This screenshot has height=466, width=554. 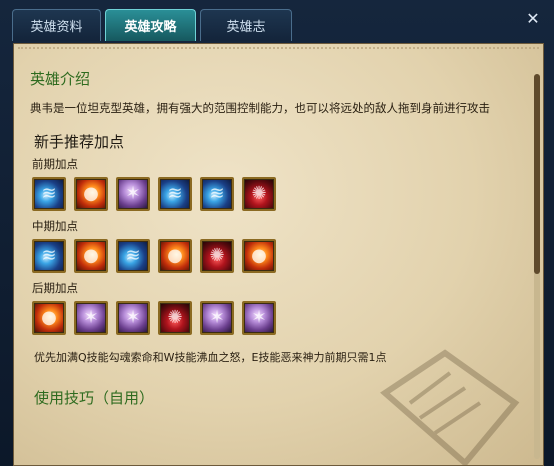 I want to click on tab-bar: 英雄资料 英雄攻略 英雄志 ✕, so click(x=277, y=22).